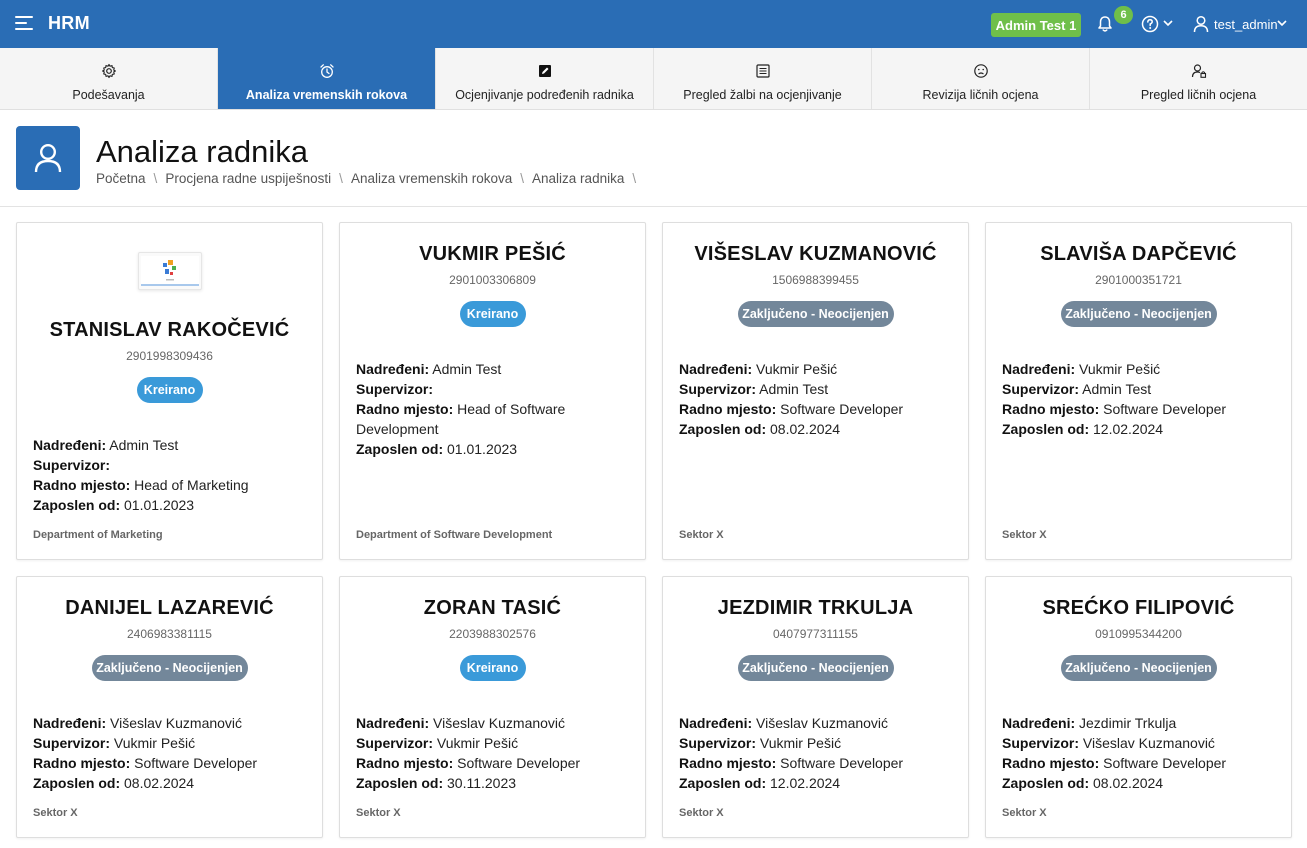 Image resolution: width=1307 pixels, height=848 pixels. Describe the element at coordinates (815, 254) in the screenshot. I see `employee-name: VIŠESLAV KUZMANOVIĆ` at that location.